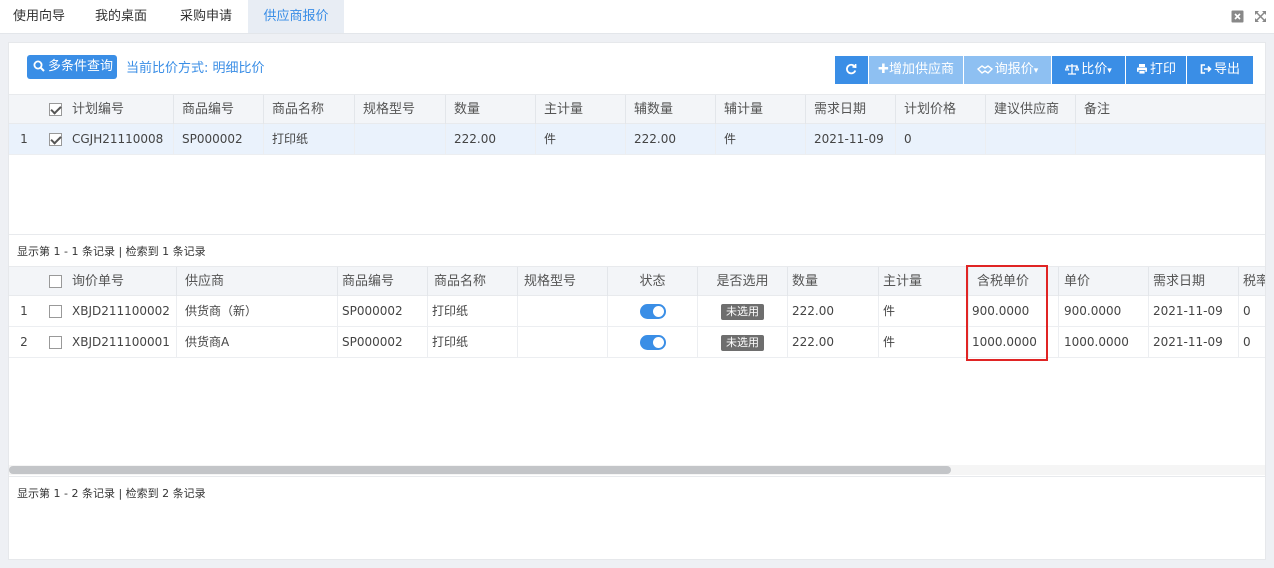  I want to click on search-icon, so click(39, 66).